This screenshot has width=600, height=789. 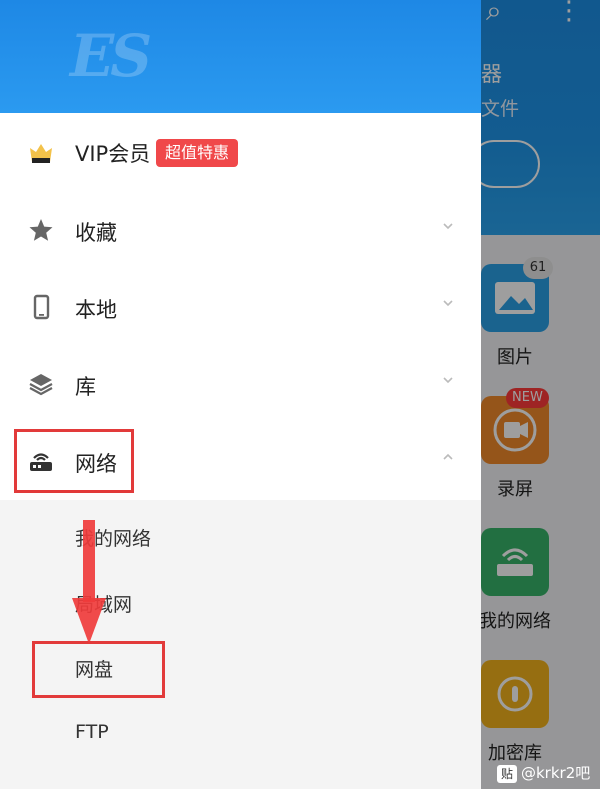 I want to click on menu-label-library: 库, so click(x=85, y=387).